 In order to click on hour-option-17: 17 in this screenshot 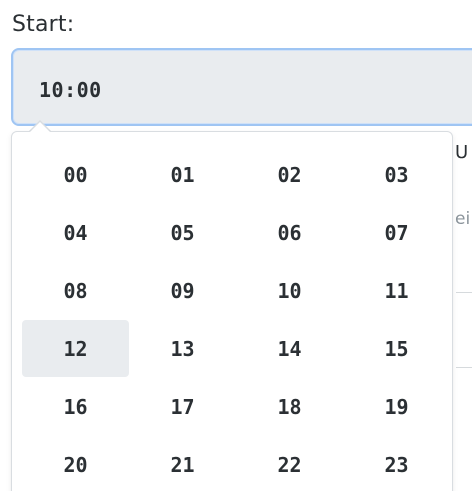, I will do `click(182, 406)`.